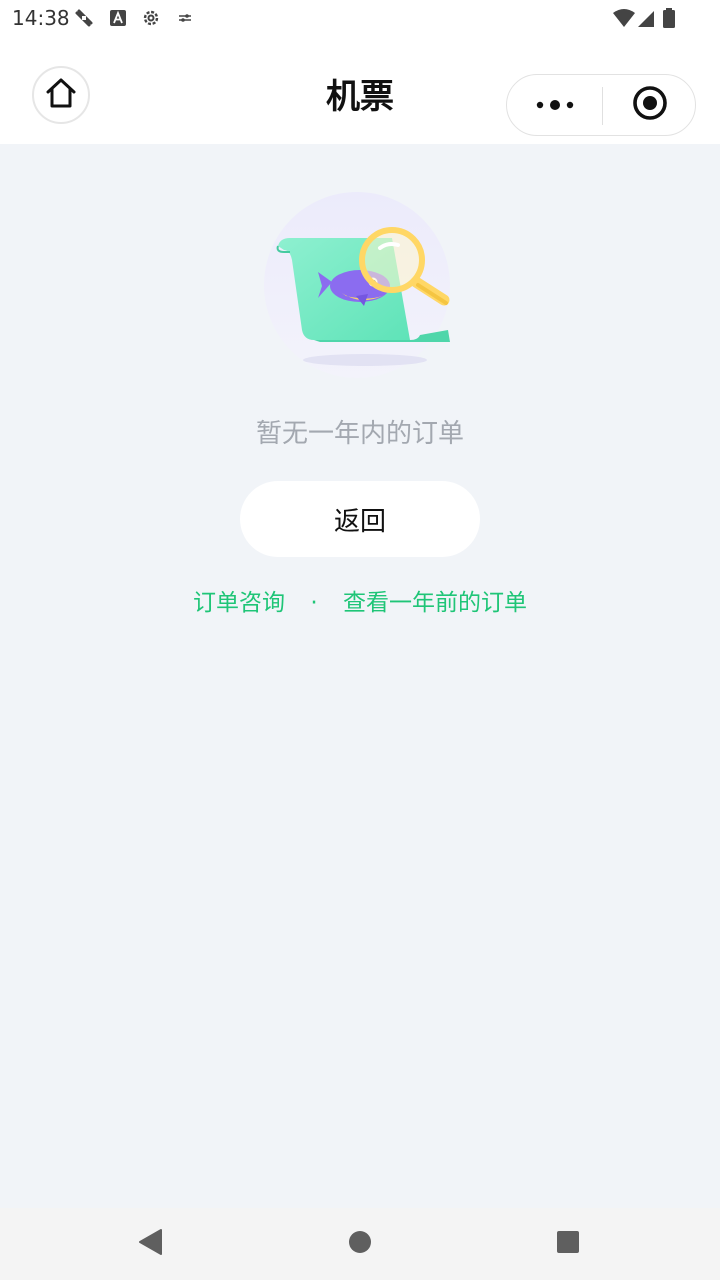 This screenshot has height=1280, width=720. What do you see at coordinates (151, 18) in the screenshot?
I see `settings-gear-icon` at bounding box center [151, 18].